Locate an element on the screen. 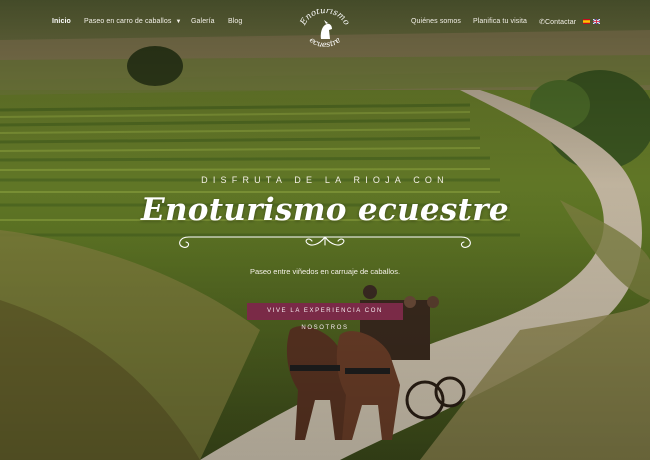 The image size is (650, 460). nav-link-inicio: Inicio is located at coordinates (61, 21).